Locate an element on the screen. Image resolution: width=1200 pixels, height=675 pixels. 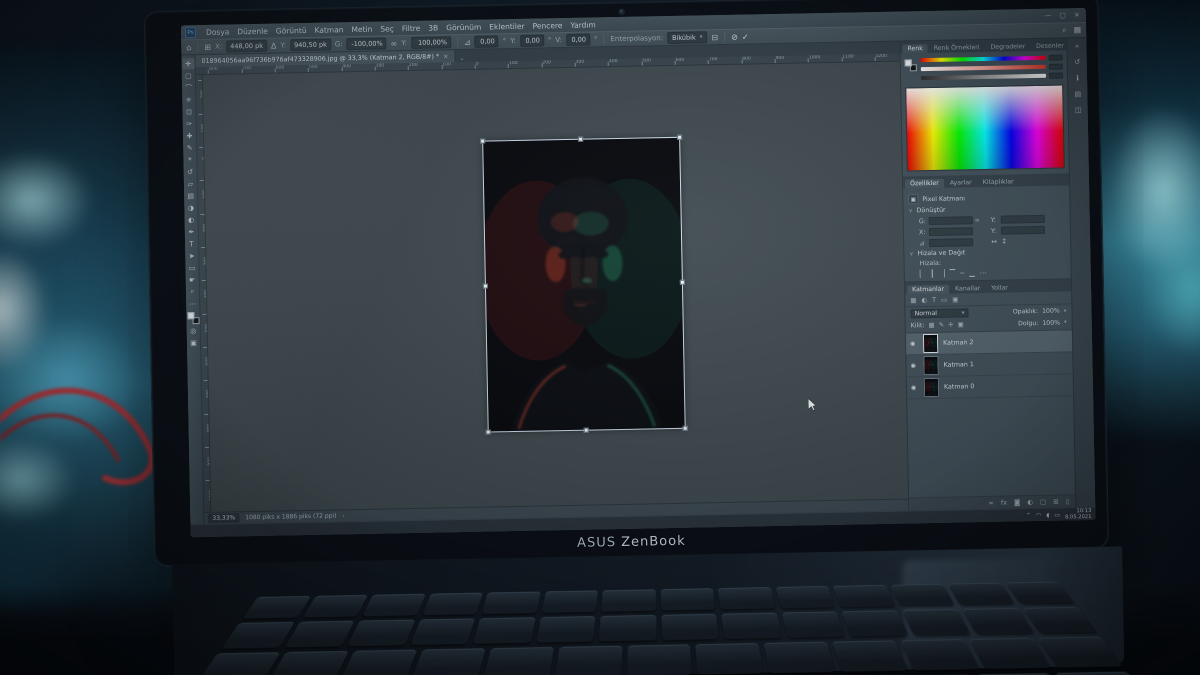
document-image is located at coordinates (584, 284).